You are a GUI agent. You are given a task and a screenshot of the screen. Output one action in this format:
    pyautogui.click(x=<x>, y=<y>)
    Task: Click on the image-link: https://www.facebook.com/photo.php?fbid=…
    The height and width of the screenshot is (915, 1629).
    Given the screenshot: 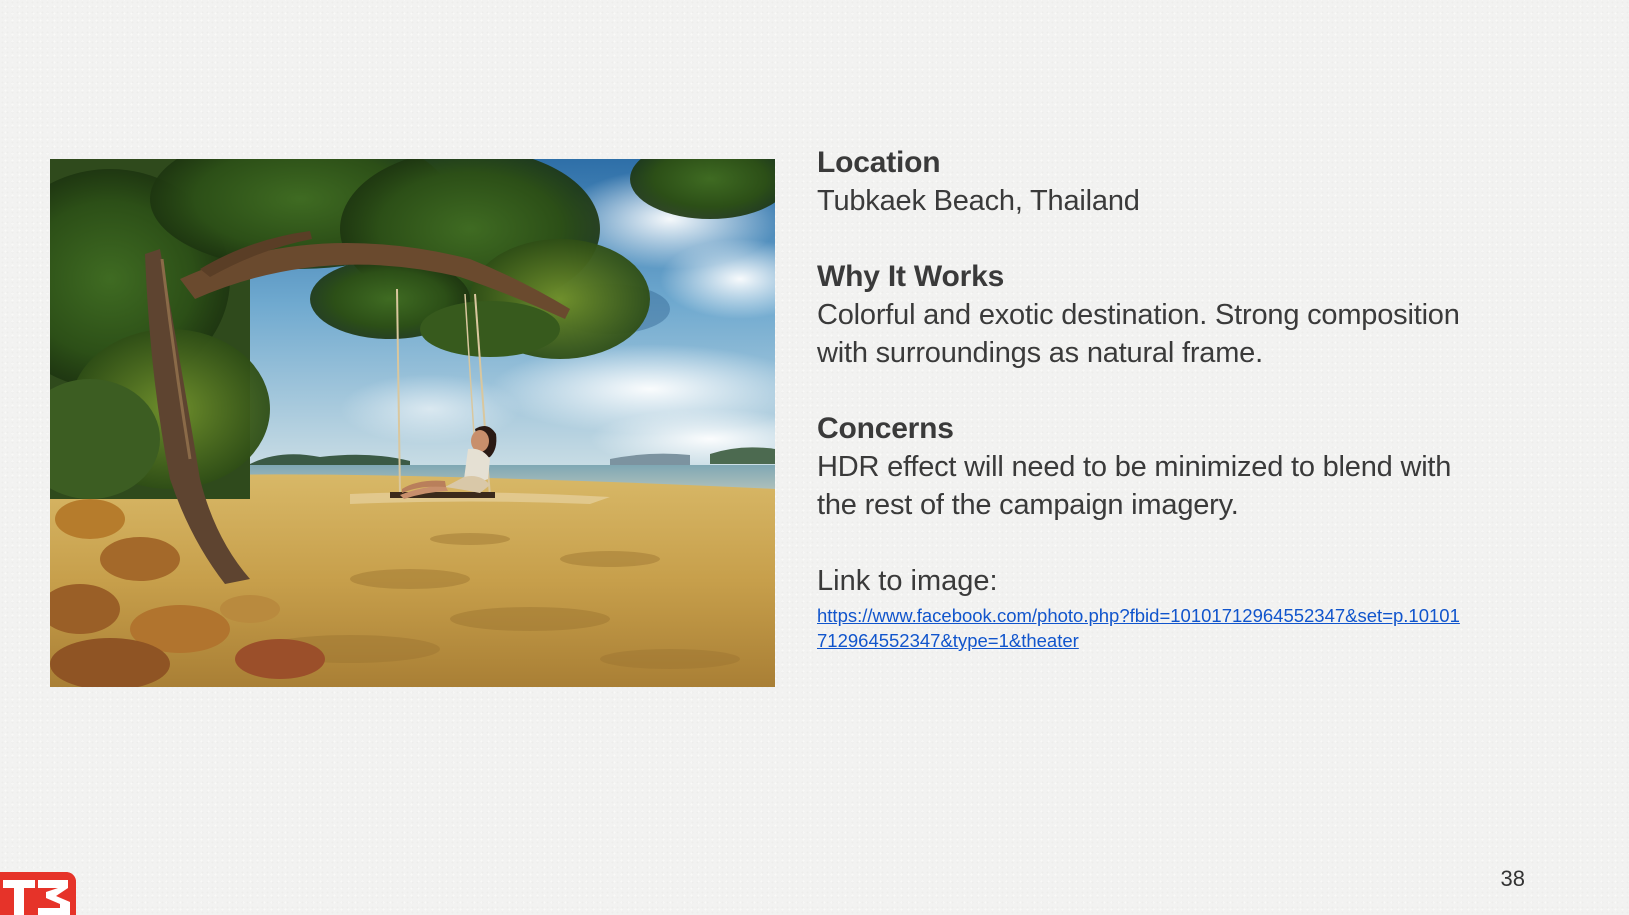 What is the action you would take?
    pyautogui.click(x=1142, y=628)
    